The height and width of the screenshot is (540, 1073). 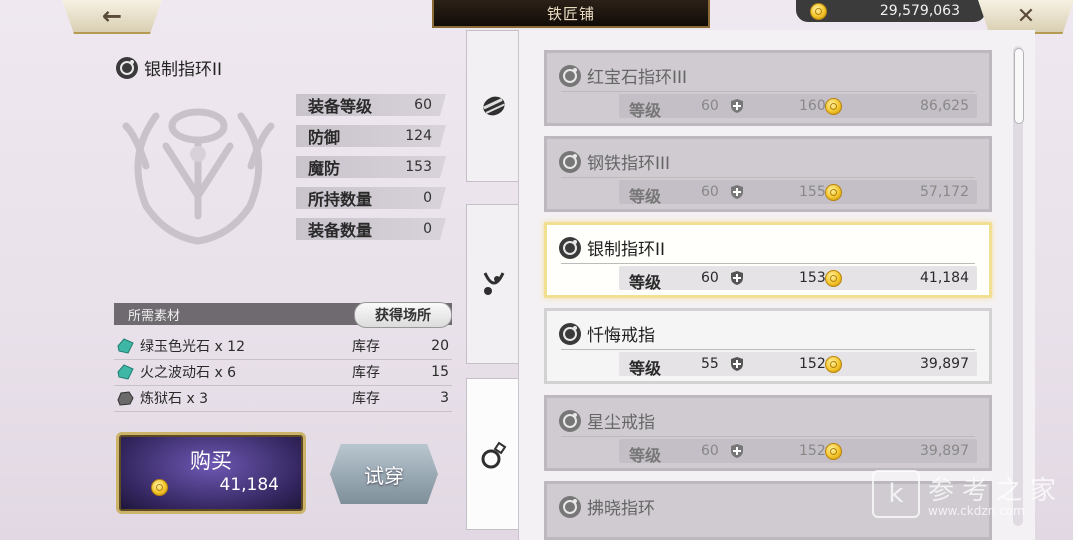 What do you see at coordinates (403, 315) in the screenshot?
I see `obtain-location-button: 获得场所` at bounding box center [403, 315].